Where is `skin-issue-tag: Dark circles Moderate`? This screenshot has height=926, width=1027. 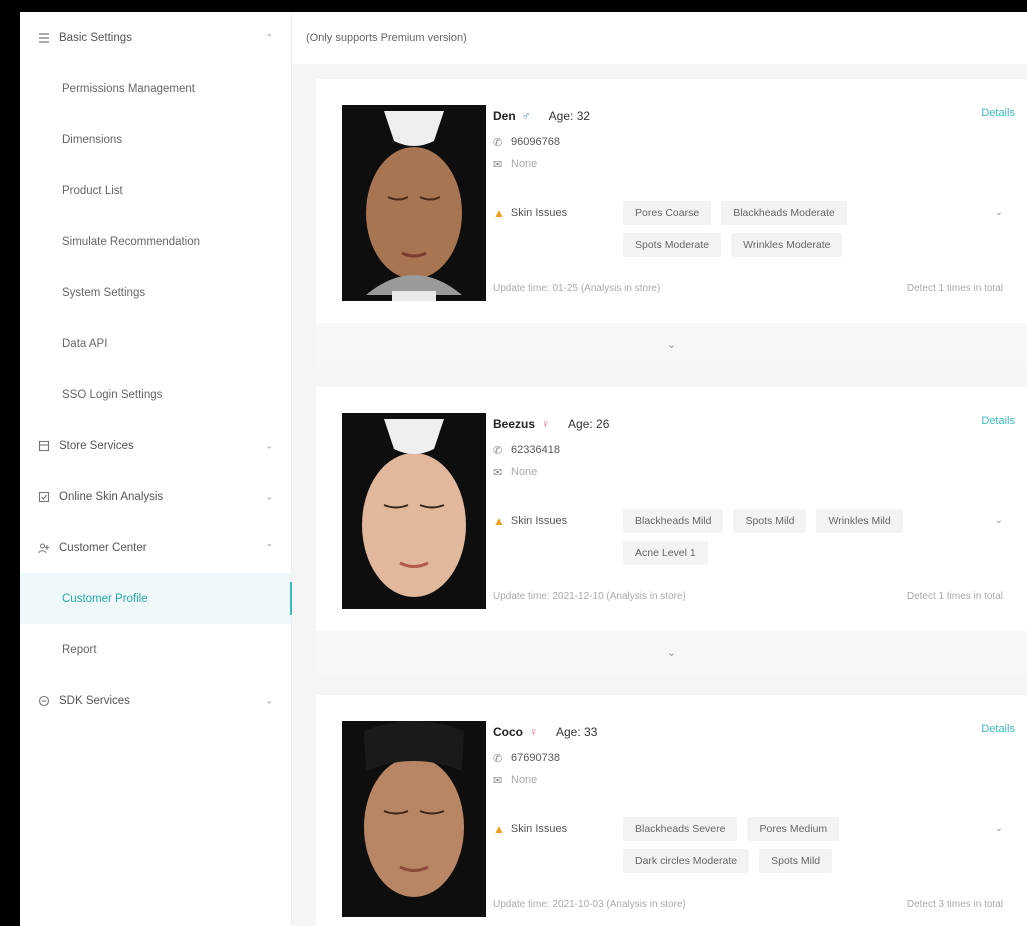 skin-issue-tag: Dark circles Moderate is located at coordinates (686, 861).